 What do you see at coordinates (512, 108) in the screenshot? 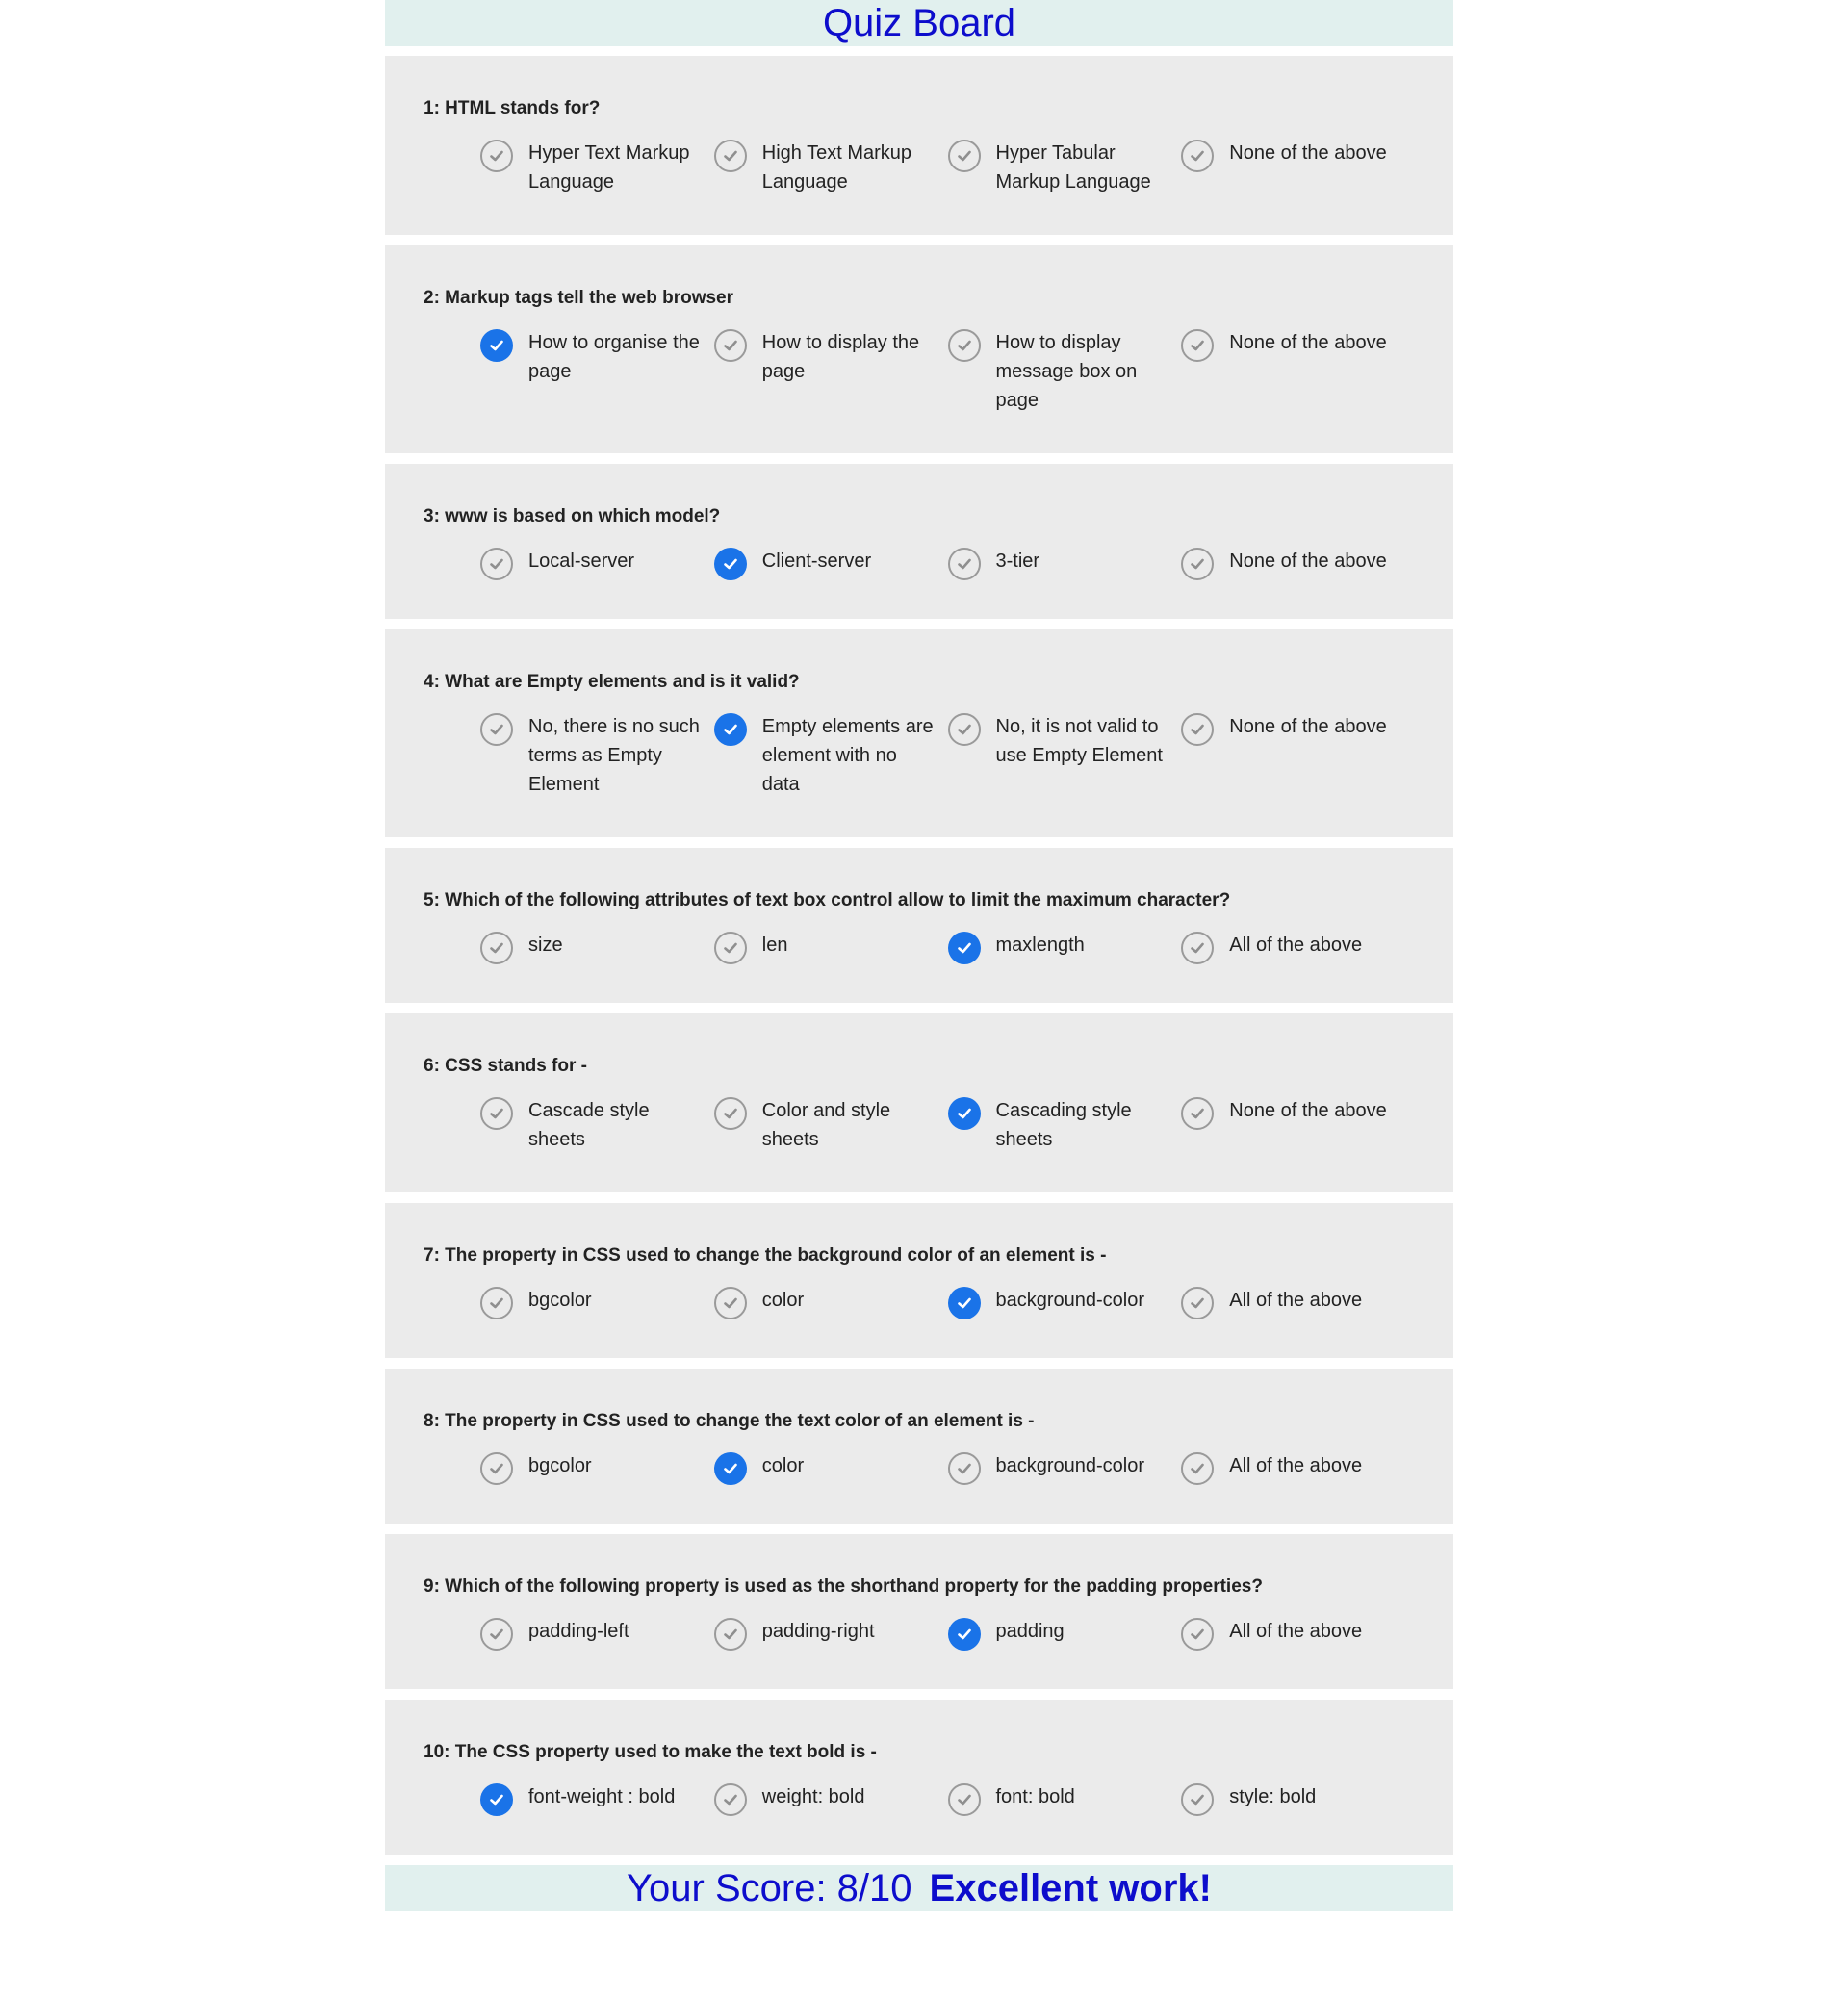
I see `question-title: 1: HTML stands for?` at bounding box center [512, 108].